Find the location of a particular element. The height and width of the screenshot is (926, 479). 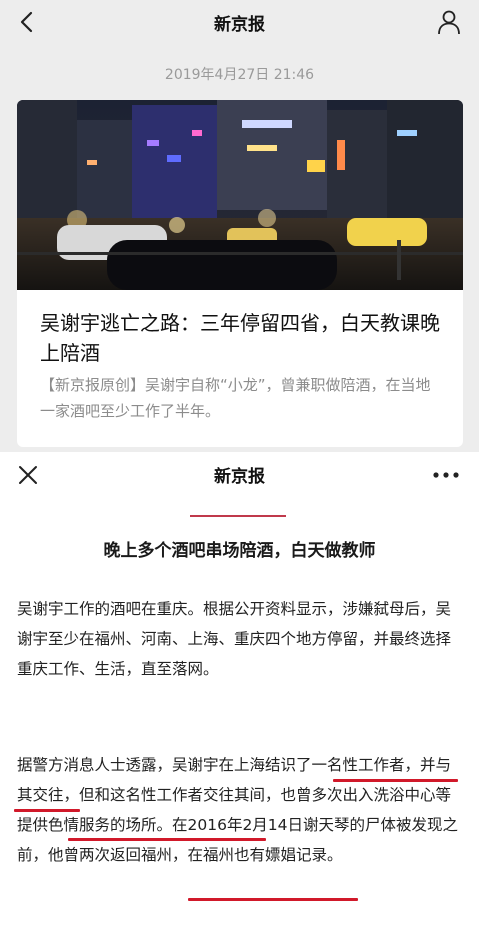

user-icon is located at coordinates (449, 22).